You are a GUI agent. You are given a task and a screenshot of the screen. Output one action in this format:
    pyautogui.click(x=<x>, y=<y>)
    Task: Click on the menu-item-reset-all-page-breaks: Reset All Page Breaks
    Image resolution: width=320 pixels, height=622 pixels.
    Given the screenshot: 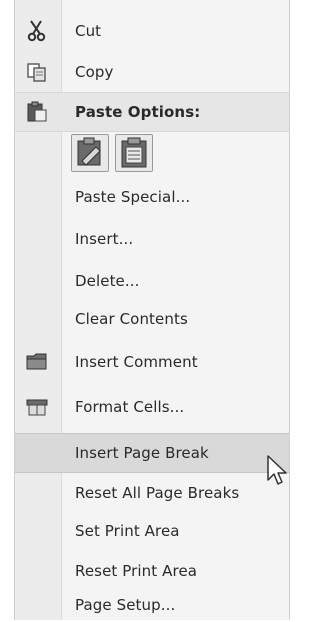 What is the action you would take?
    pyautogui.click(x=152, y=493)
    